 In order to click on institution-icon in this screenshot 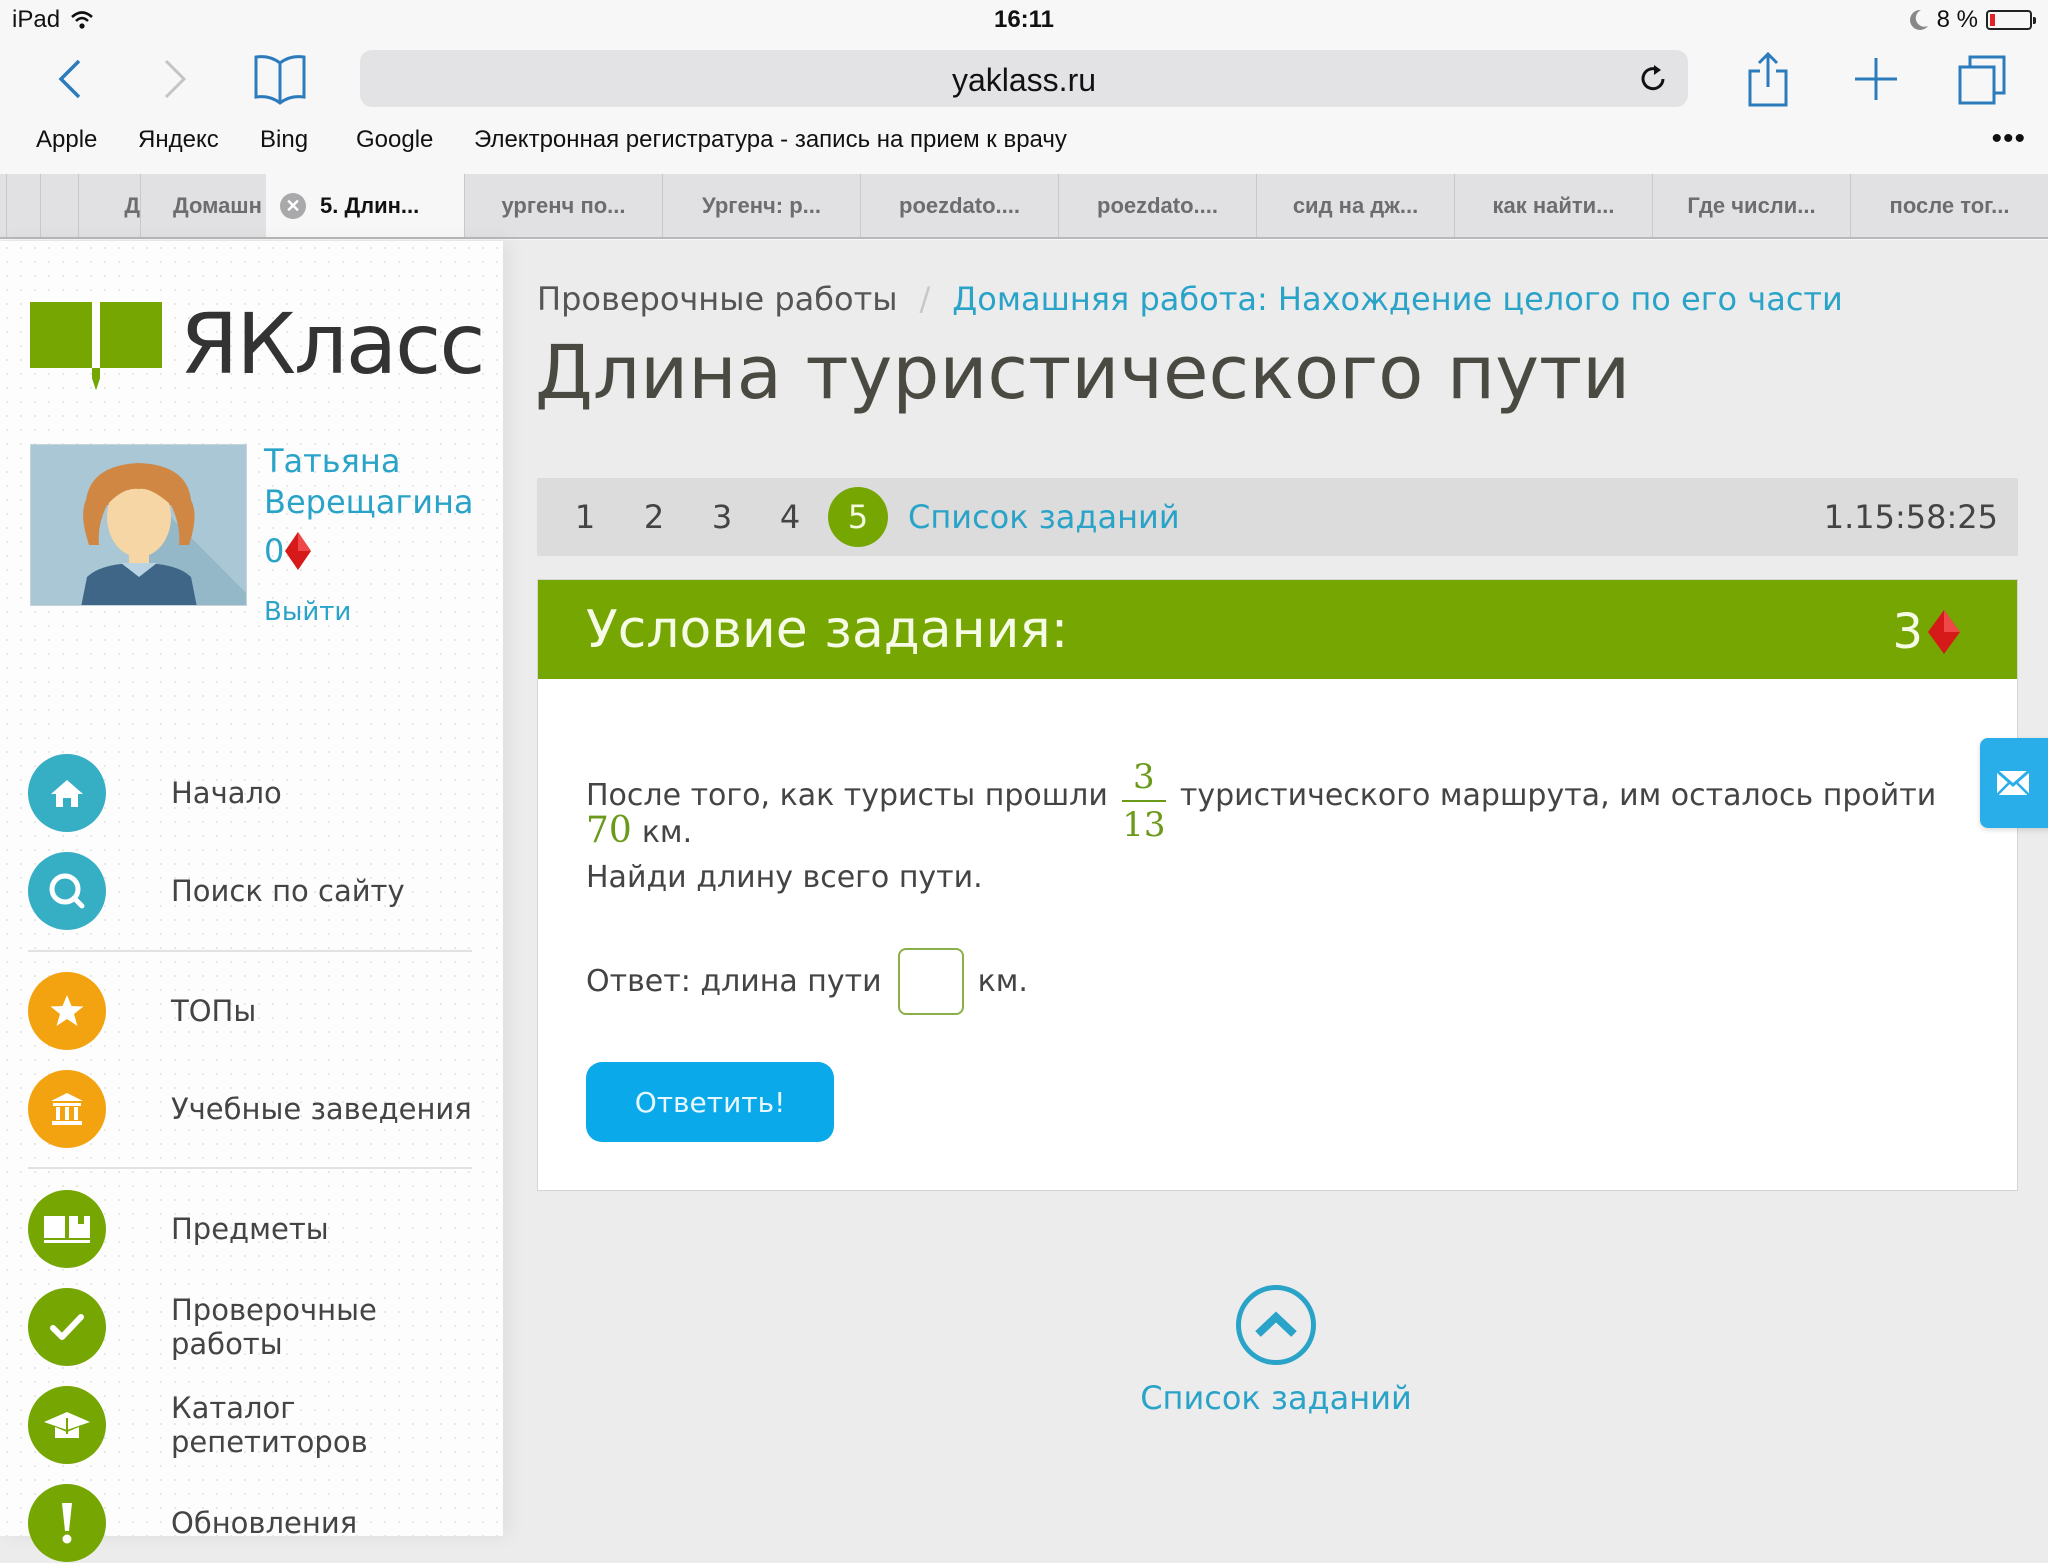, I will do `click(67, 1109)`.